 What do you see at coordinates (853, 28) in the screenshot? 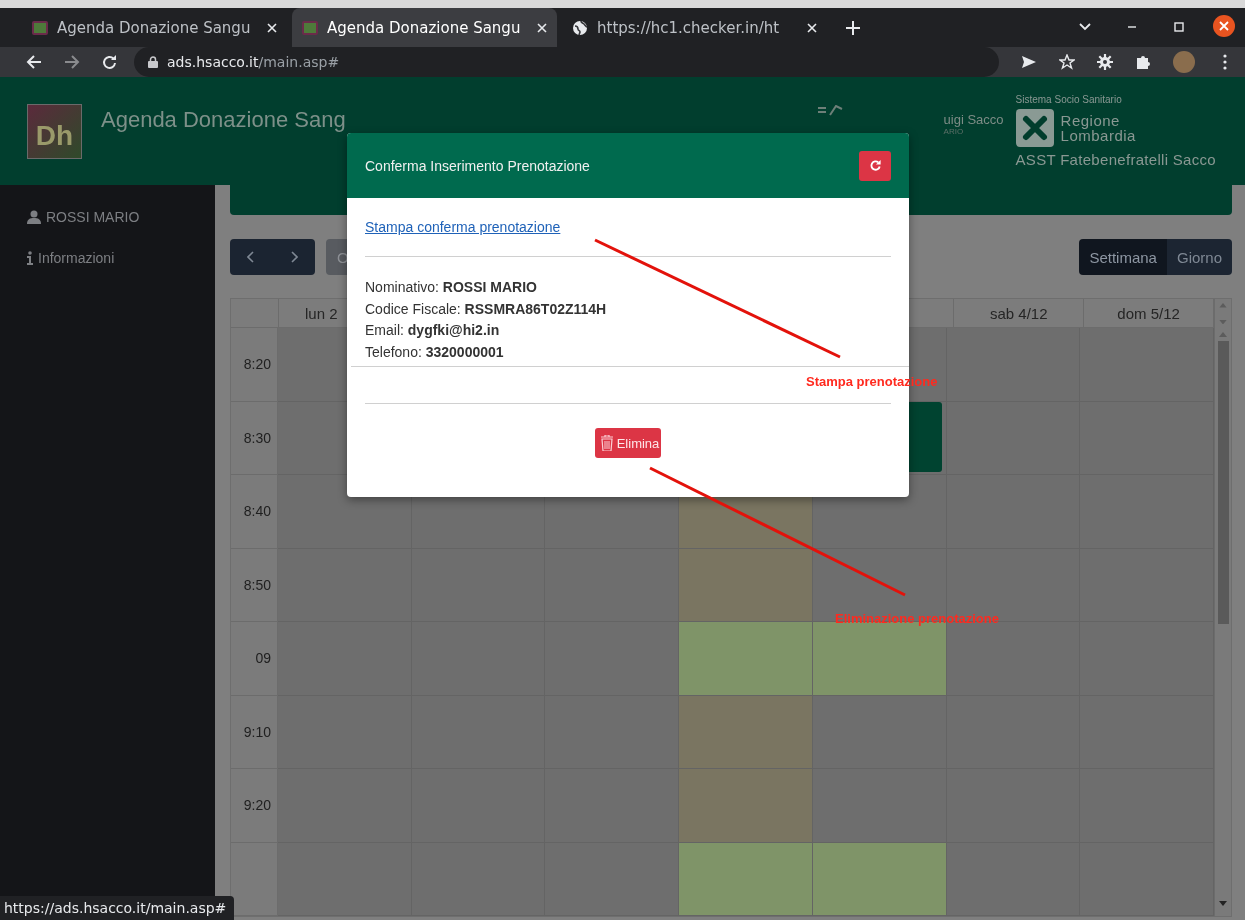
I see `new-tab-icon` at bounding box center [853, 28].